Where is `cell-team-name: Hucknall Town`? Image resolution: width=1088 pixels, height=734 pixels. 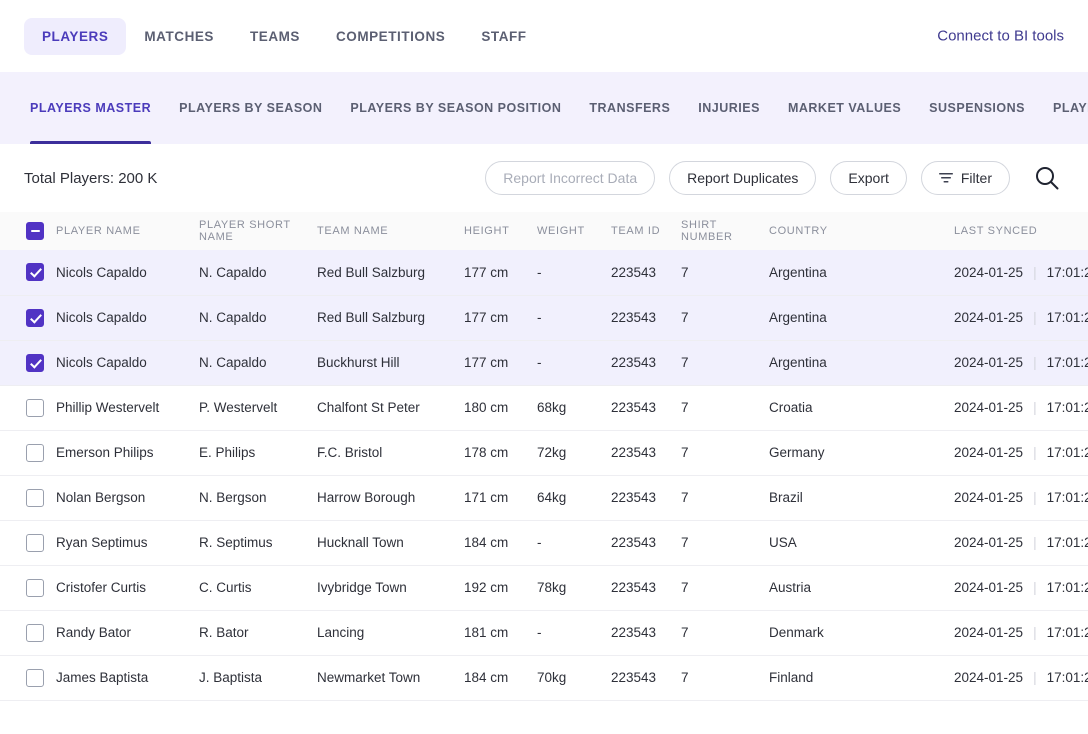
cell-team-name: Hucknall Town is located at coordinates (360, 542).